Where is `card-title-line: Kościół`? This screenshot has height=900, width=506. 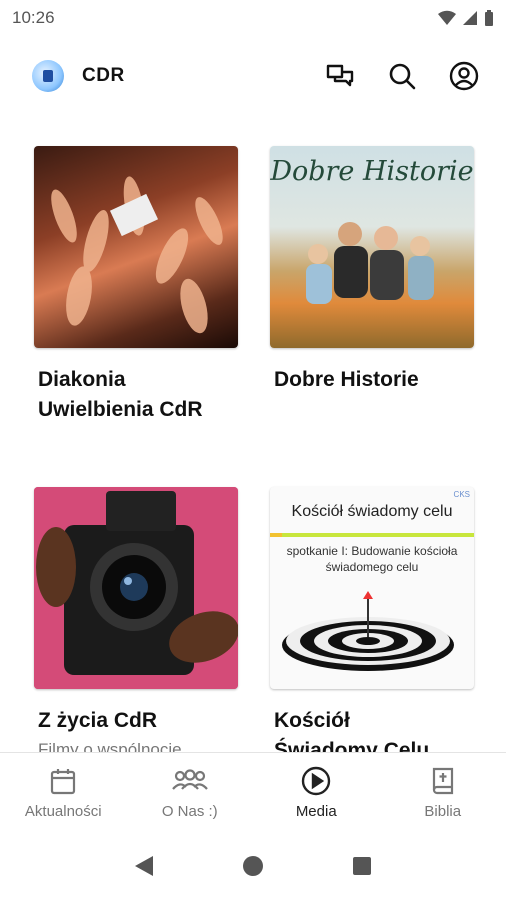
card-title-line: Kościół is located at coordinates (312, 720).